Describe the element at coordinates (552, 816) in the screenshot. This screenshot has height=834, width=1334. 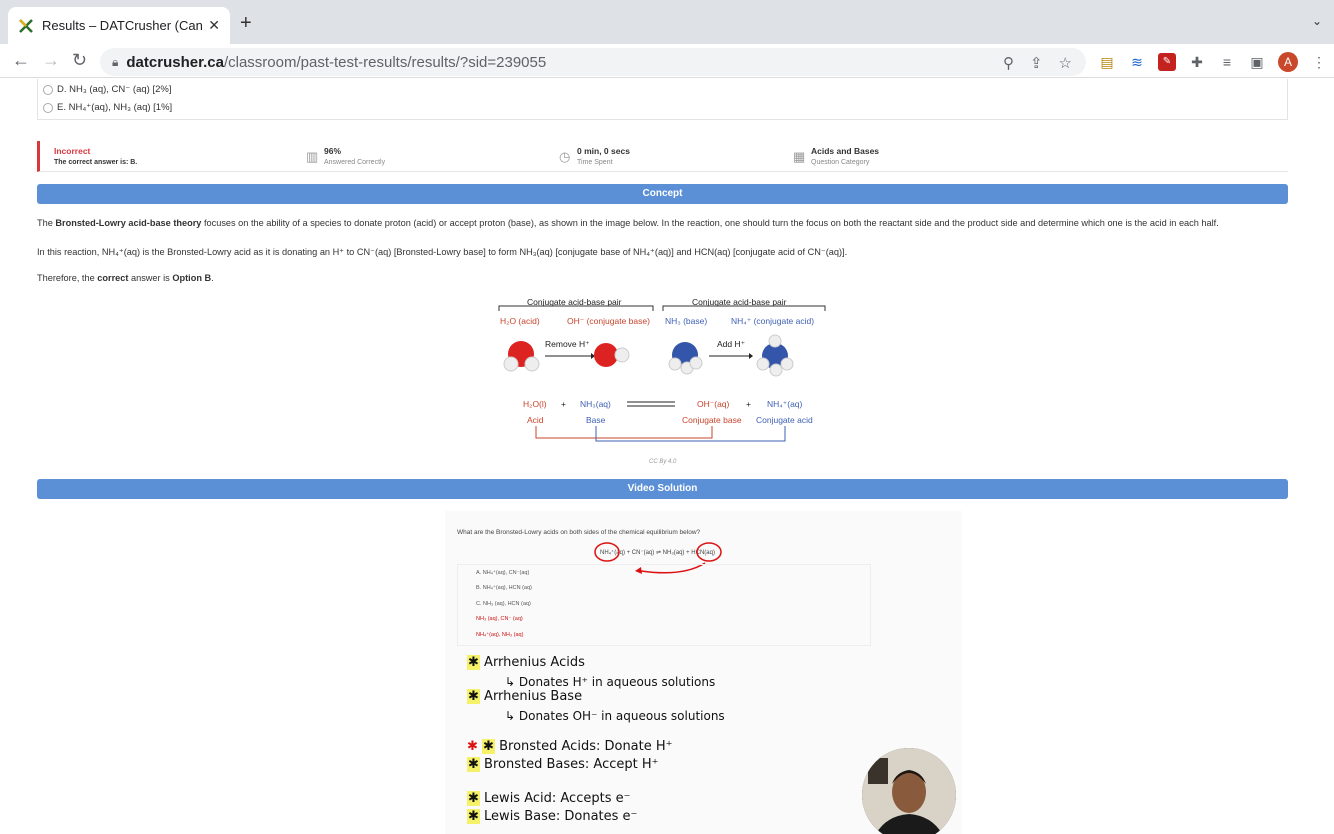
I see `note-line: ✱ Lewis Base: Donates e⁻` at that location.